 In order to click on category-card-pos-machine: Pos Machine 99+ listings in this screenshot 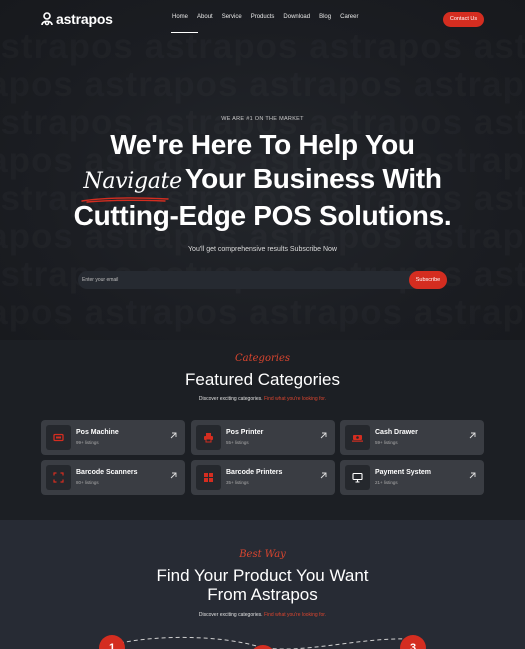, I will do `click(113, 437)`.